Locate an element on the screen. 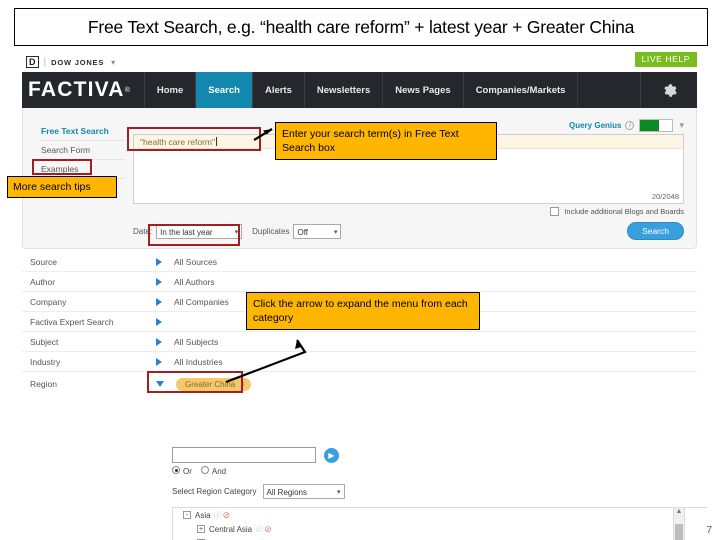 The height and width of the screenshot is (540, 720). category-value: All Authors is located at coordinates (194, 281).